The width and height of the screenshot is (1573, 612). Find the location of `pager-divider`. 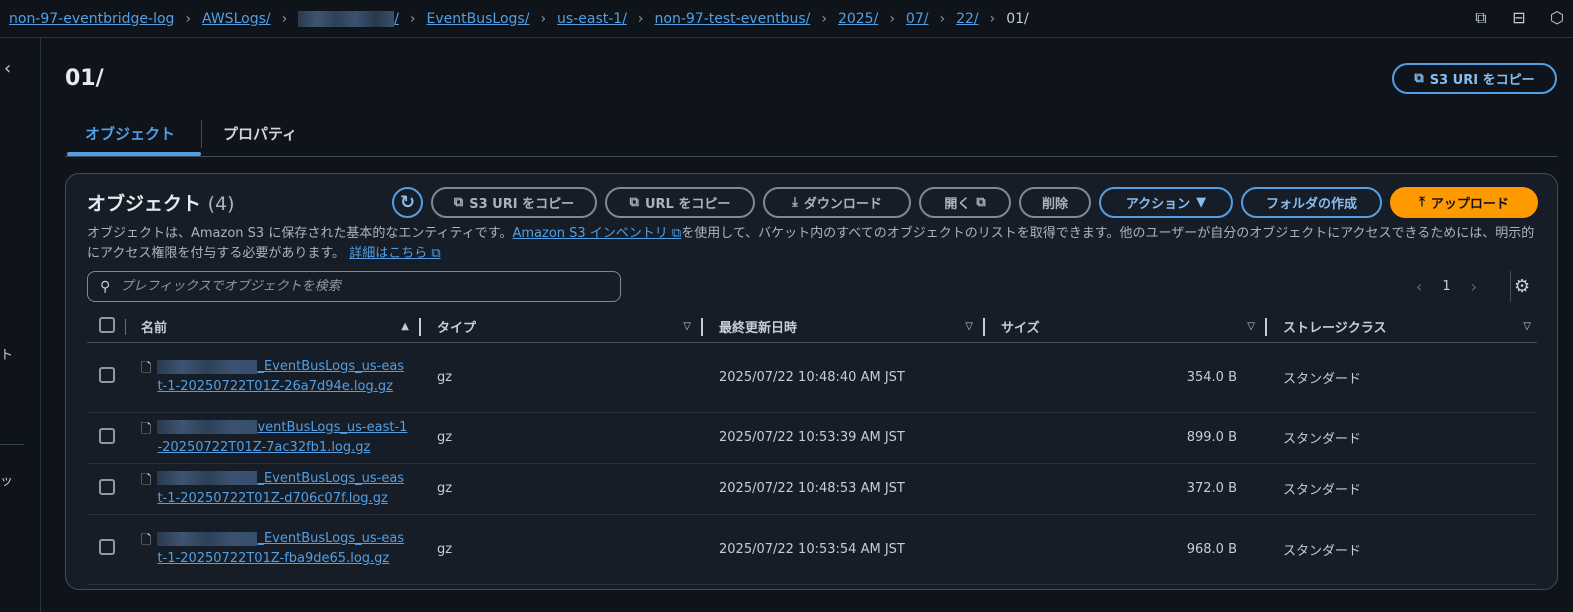

pager-divider is located at coordinates (1510, 286).